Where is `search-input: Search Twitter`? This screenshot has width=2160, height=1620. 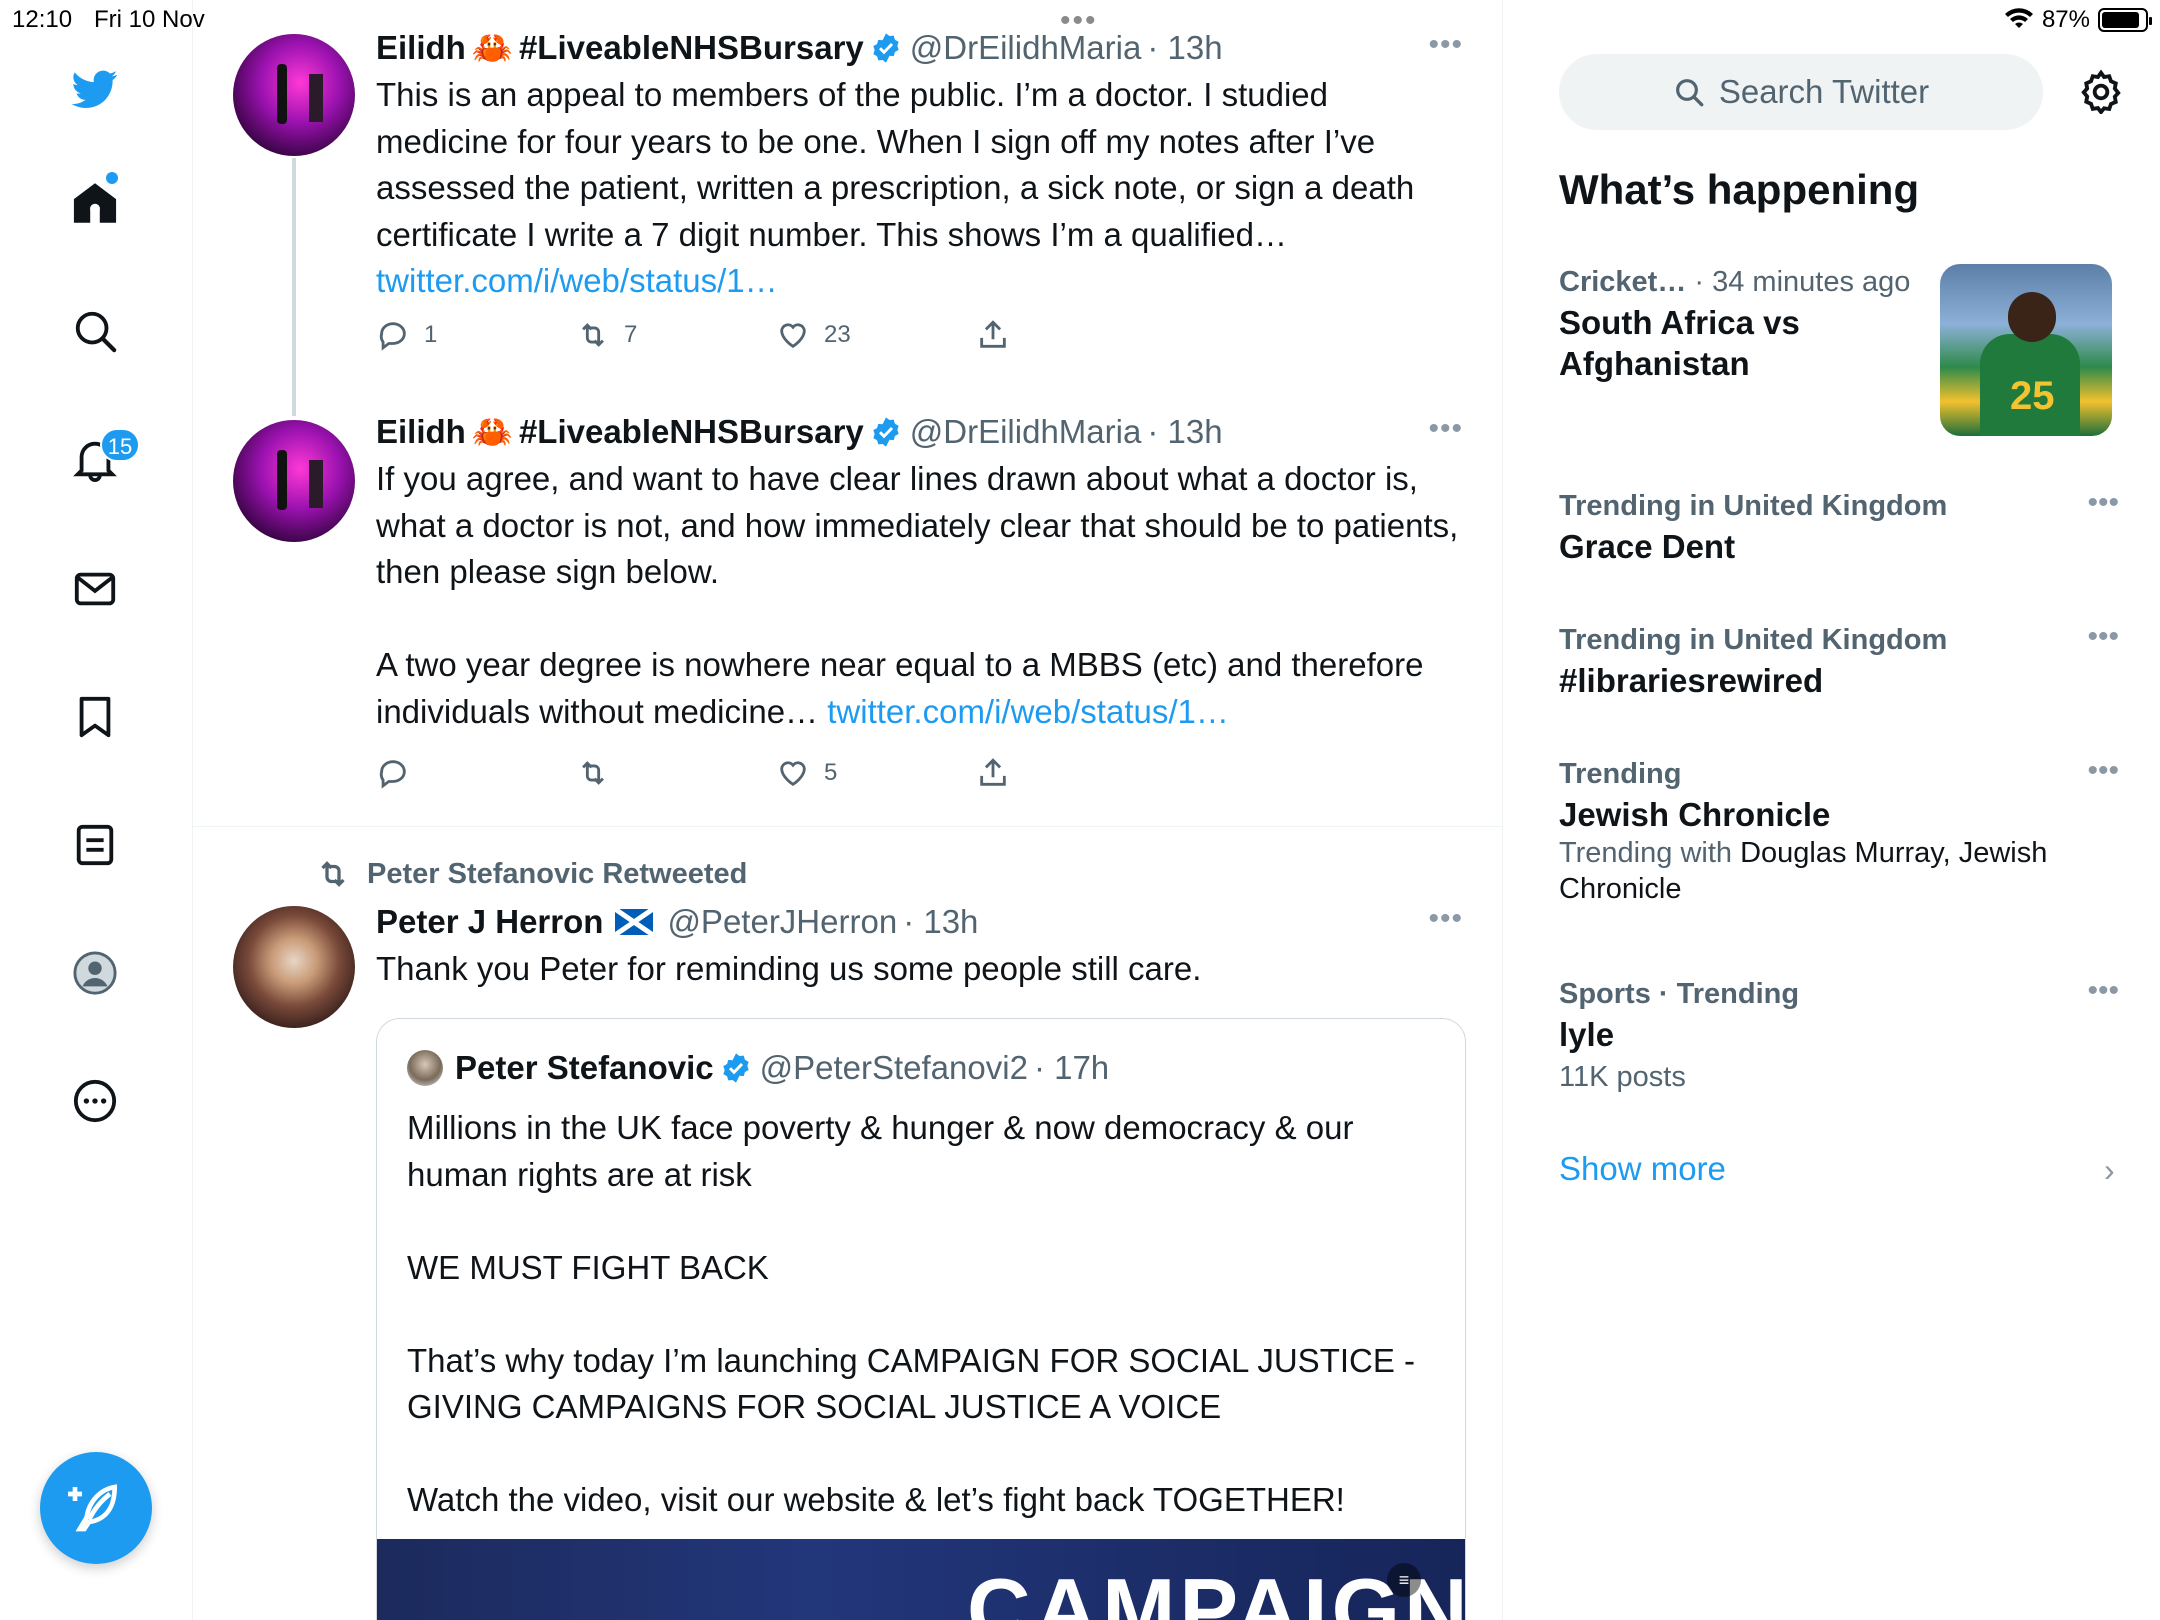 search-input: Search Twitter is located at coordinates (1801, 92).